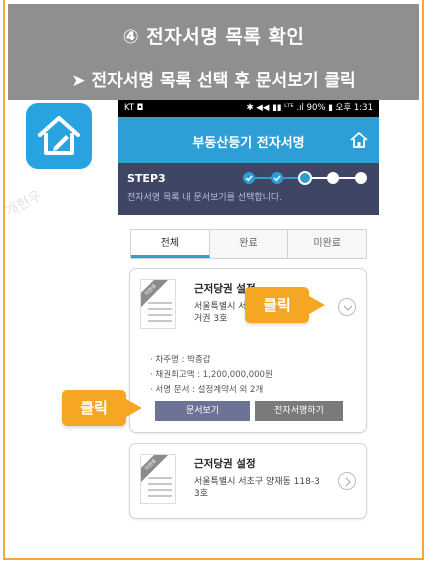  Describe the element at coordinates (347, 481) in the screenshot. I see `chevron-right-icon` at that location.